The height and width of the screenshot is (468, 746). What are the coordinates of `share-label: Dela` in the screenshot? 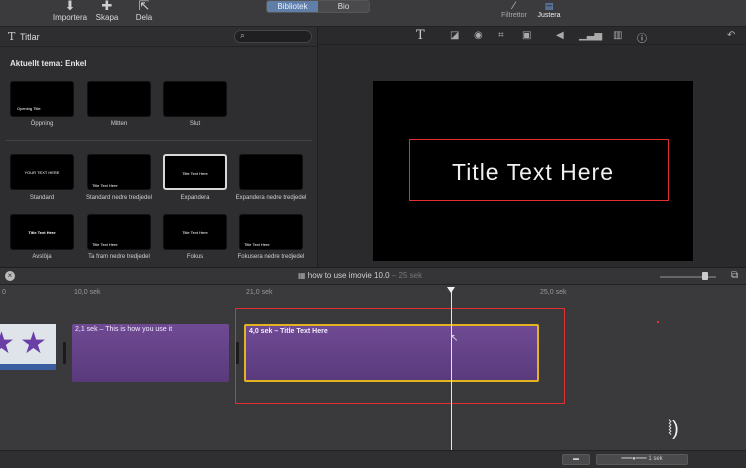 It's located at (144, 17).